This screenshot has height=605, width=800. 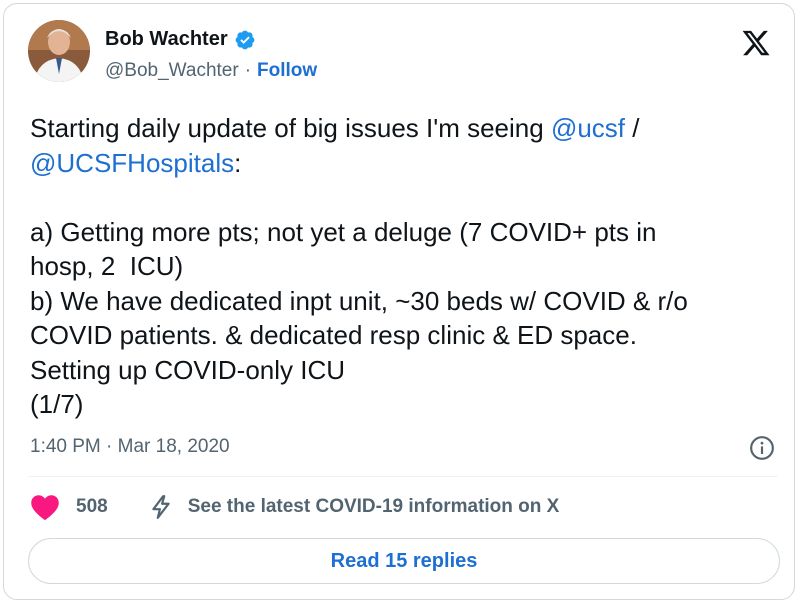 What do you see at coordinates (373, 506) in the screenshot?
I see `covid-info-label: See the latest COVID-19 information on X` at bounding box center [373, 506].